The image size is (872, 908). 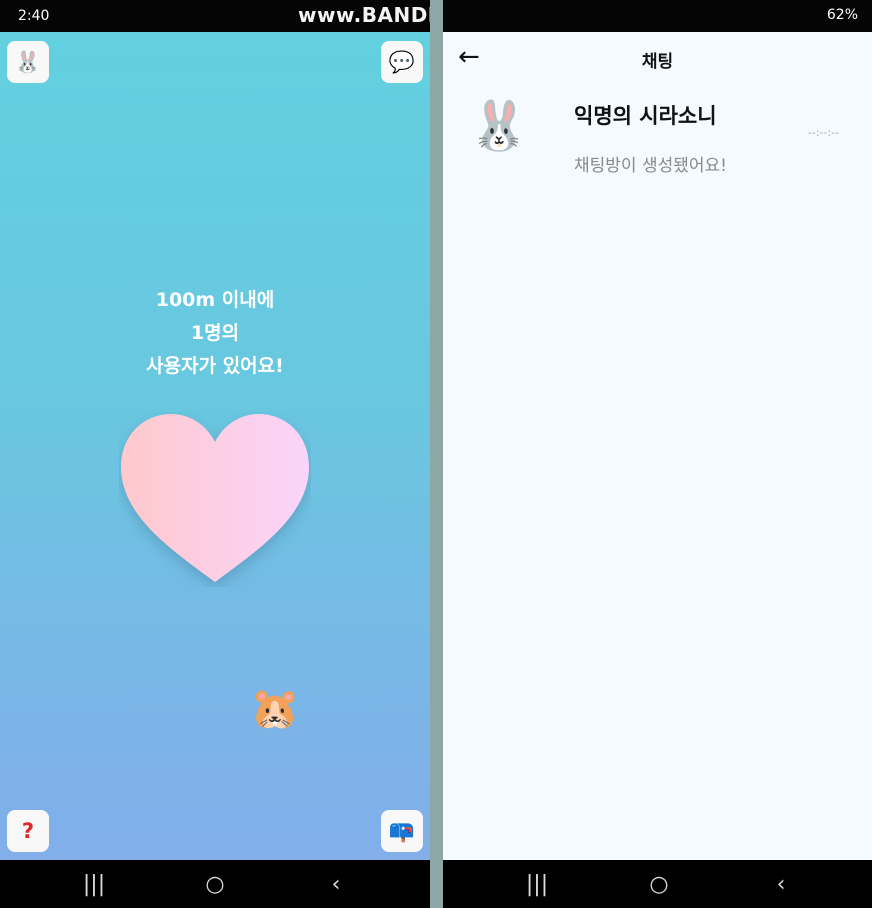 What do you see at coordinates (34, 16) in the screenshot?
I see `status-time: 2:40` at bounding box center [34, 16].